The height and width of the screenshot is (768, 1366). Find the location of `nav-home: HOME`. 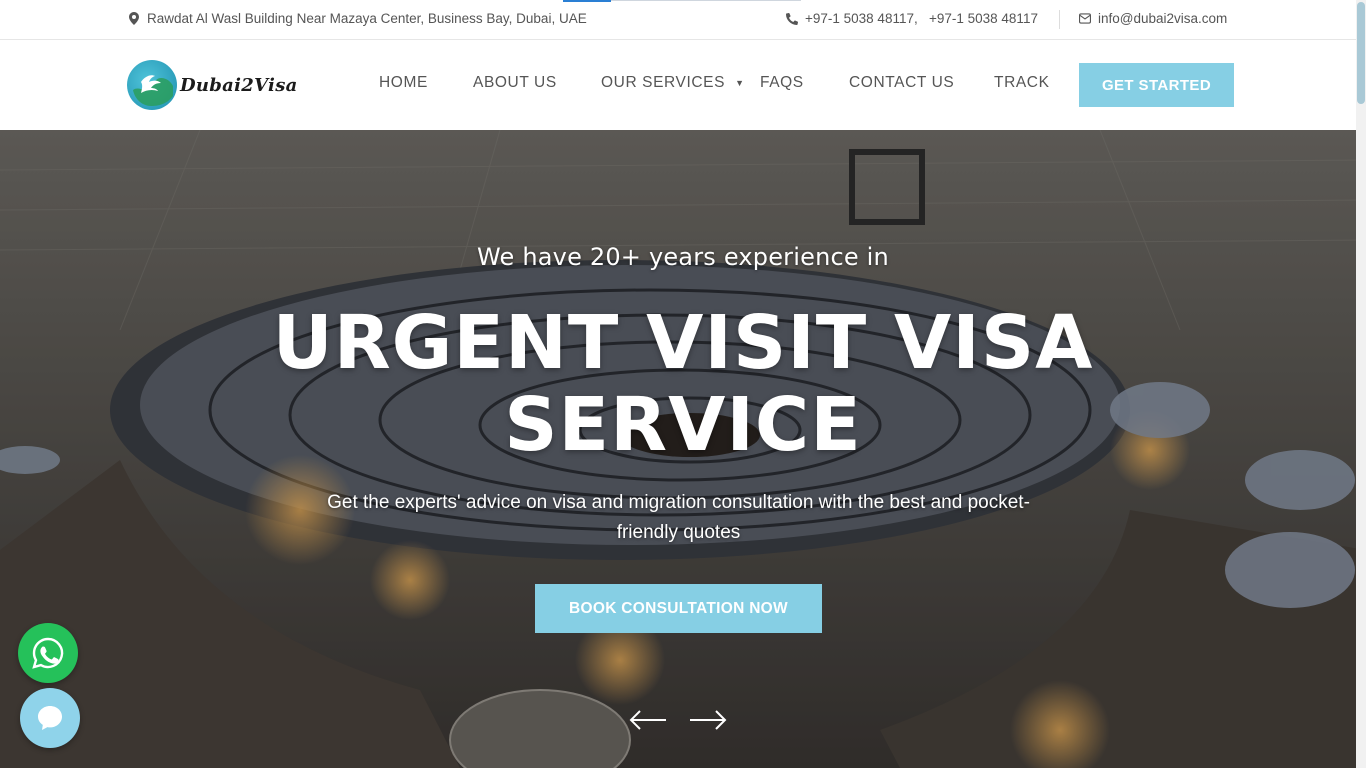

nav-home: HOME is located at coordinates (403, 83).